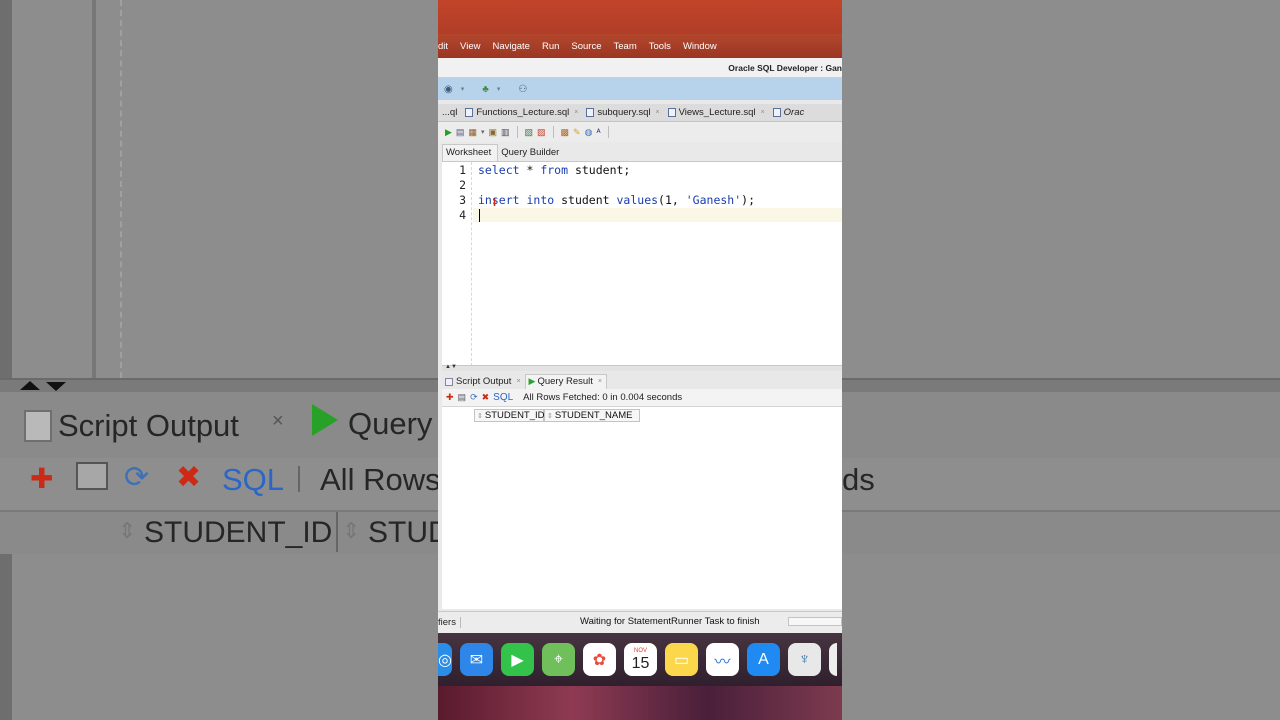 This screenshot has height=720, width=1280. I want to click on text-caret, so click(479, 215).